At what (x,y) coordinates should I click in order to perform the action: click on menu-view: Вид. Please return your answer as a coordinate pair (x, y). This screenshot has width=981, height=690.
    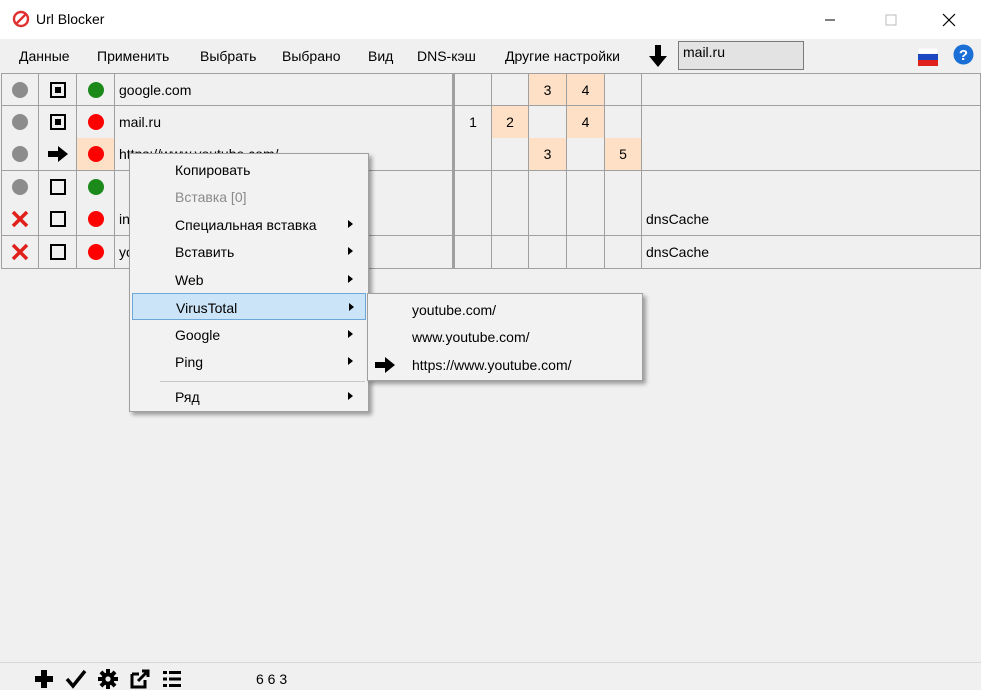
    Looking at the image, I should click on (380, 56).